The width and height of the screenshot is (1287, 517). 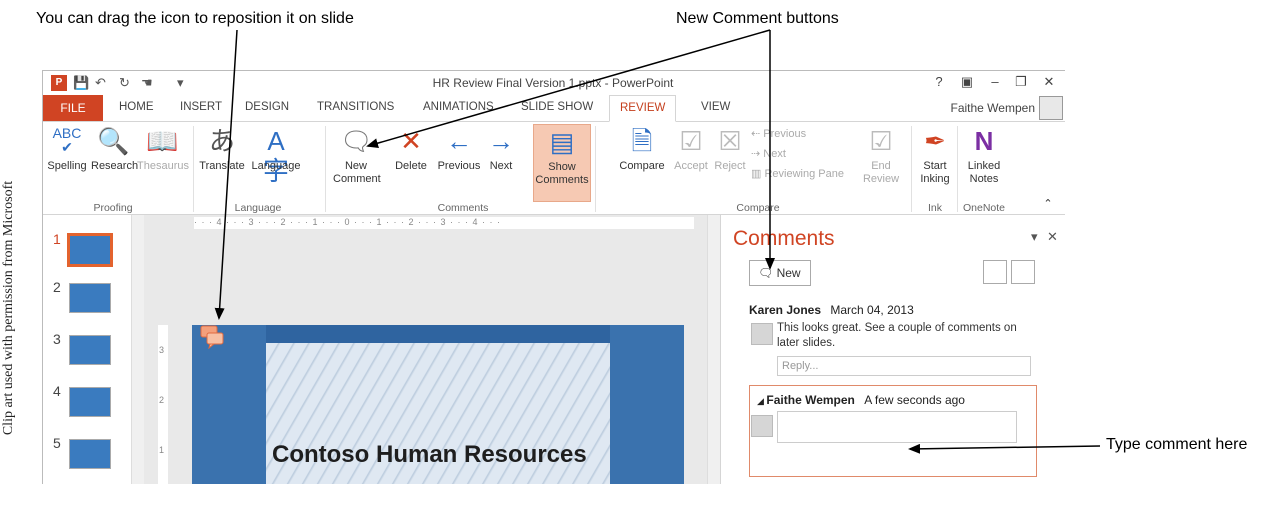 I want to click on comment-author-line: Karen Jones March 04, 2013, so click(x=831, y=310).